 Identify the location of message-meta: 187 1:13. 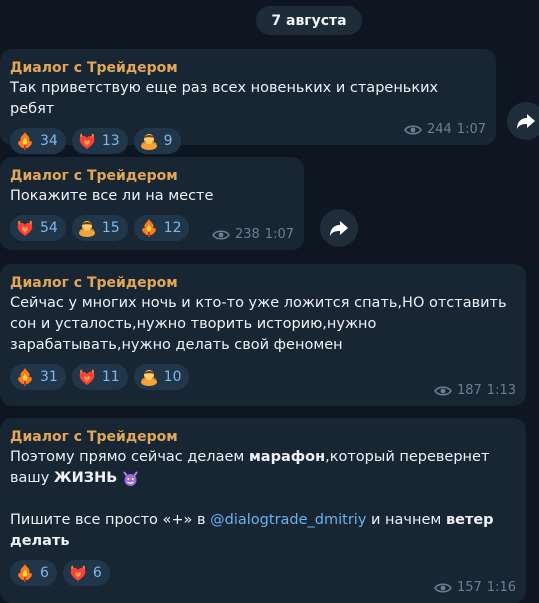
(475, 390).